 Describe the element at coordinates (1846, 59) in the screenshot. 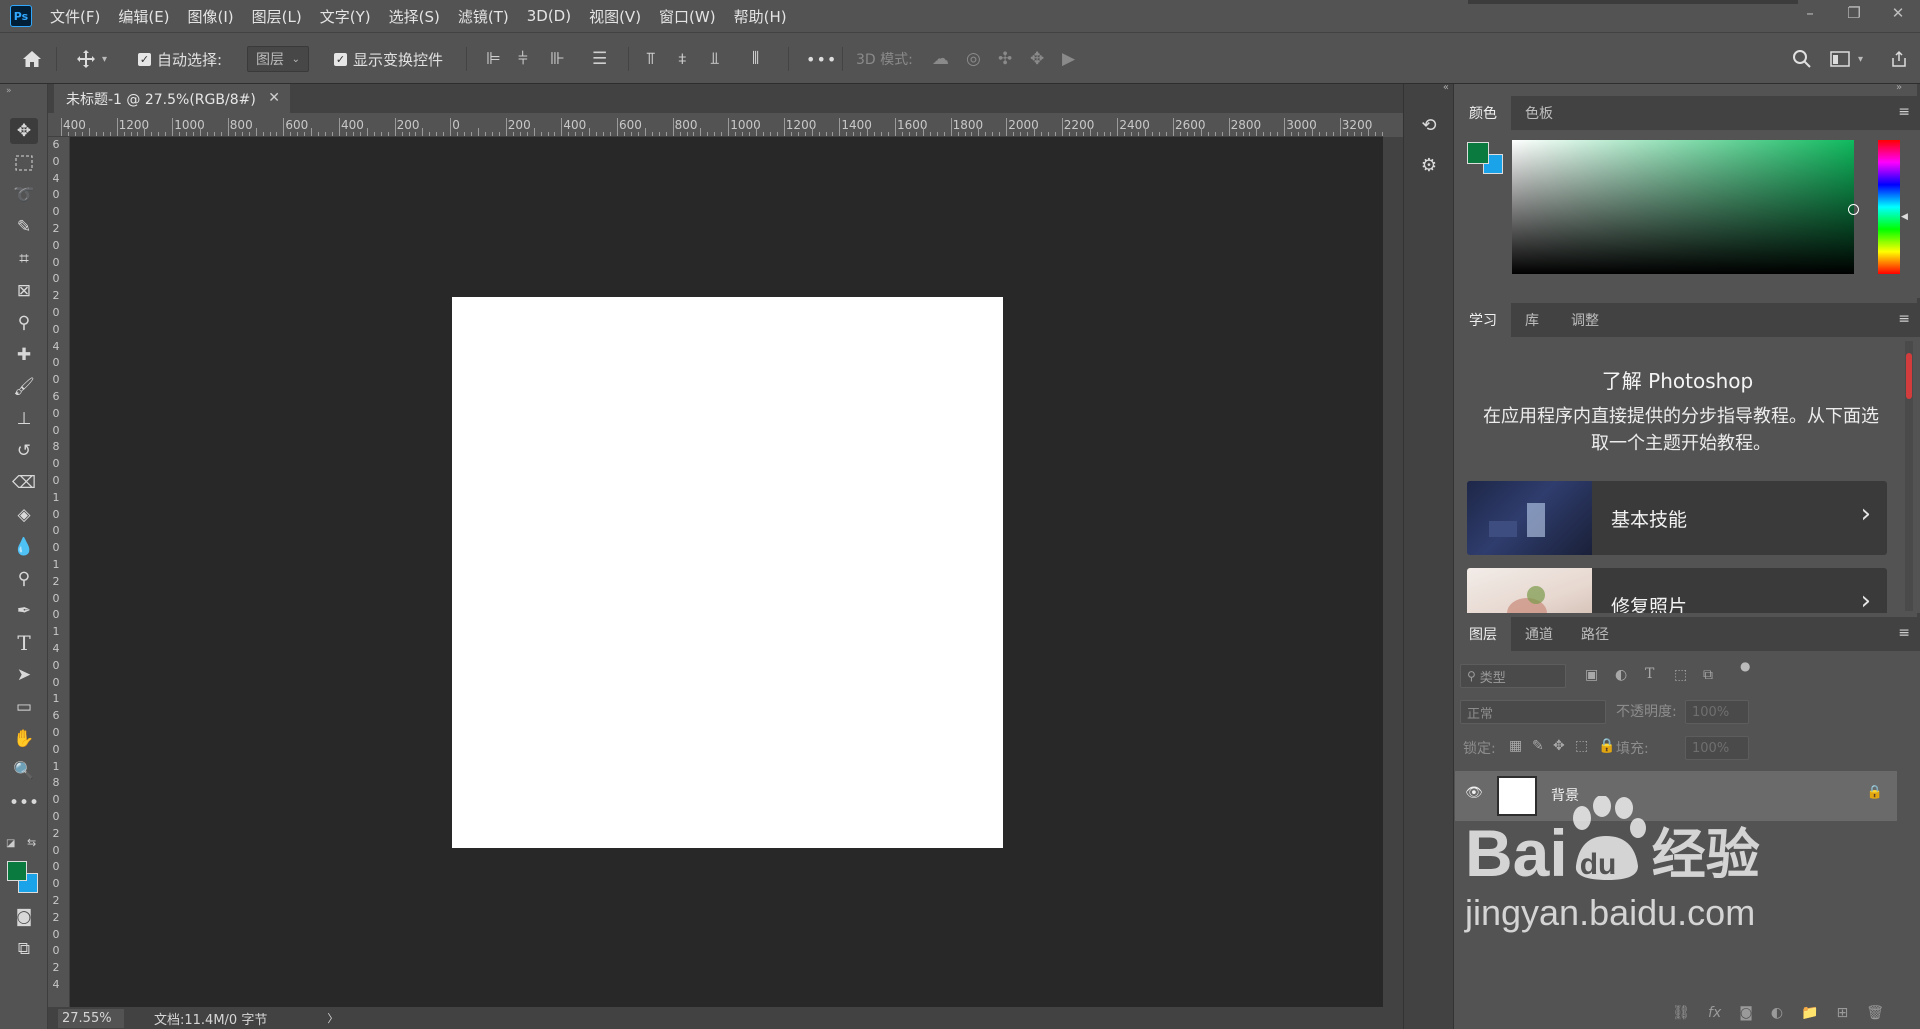

I see `workspace-icon: ▾` at that location.